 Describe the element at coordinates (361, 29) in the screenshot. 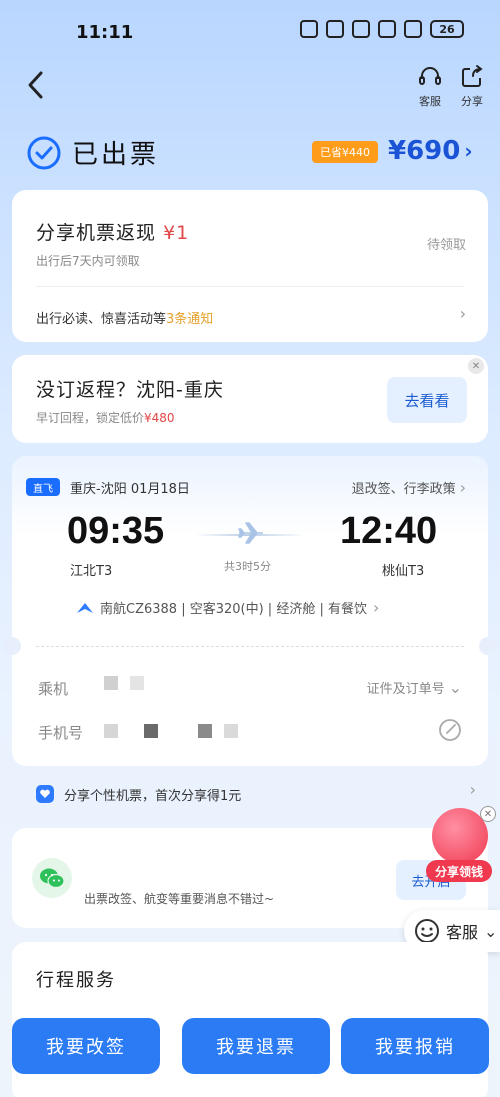

I see `hd-icon` at that location.